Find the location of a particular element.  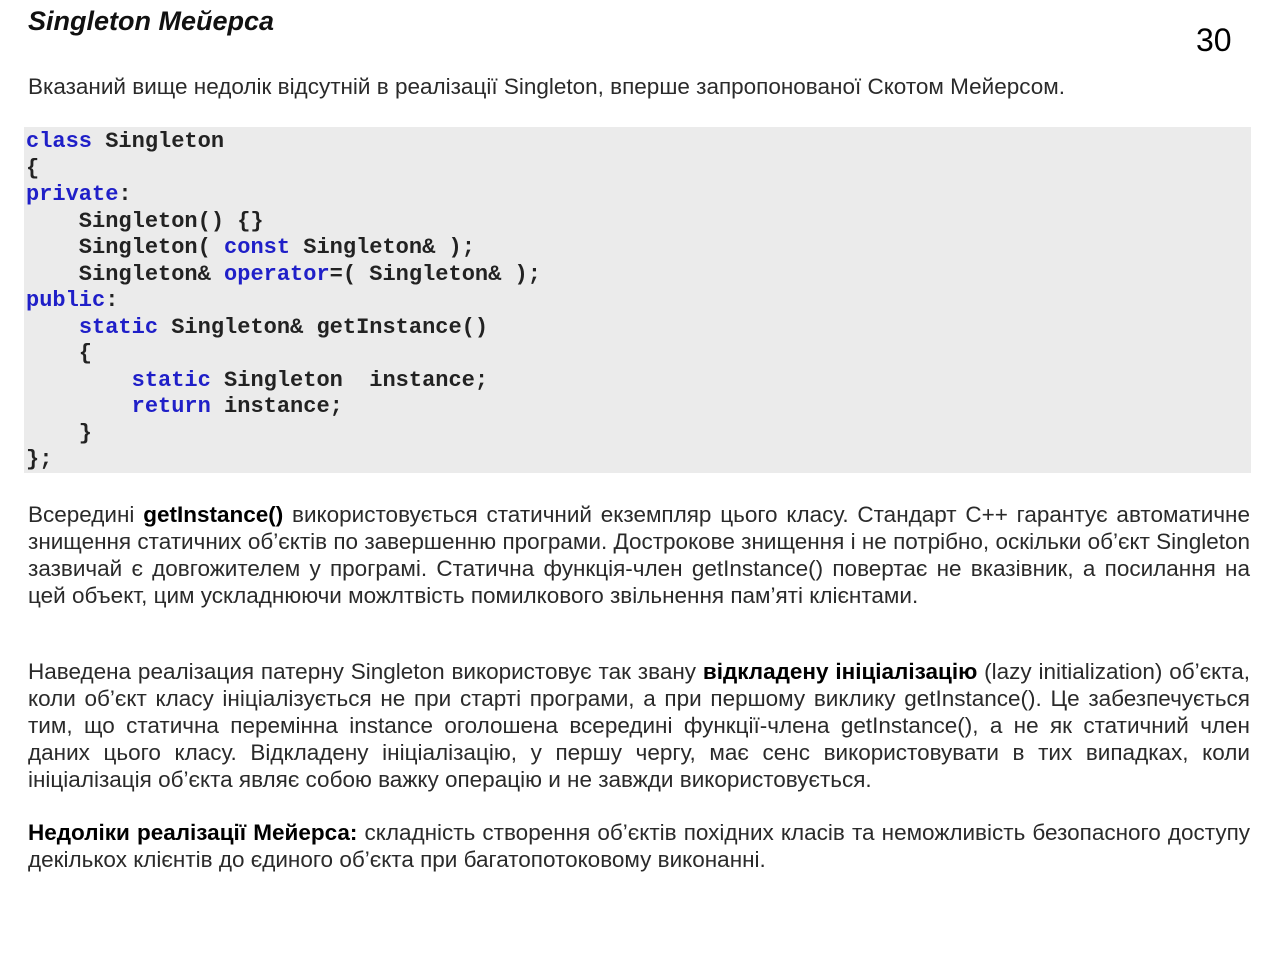

code-keyword: return is located at coordinates (171, 406).